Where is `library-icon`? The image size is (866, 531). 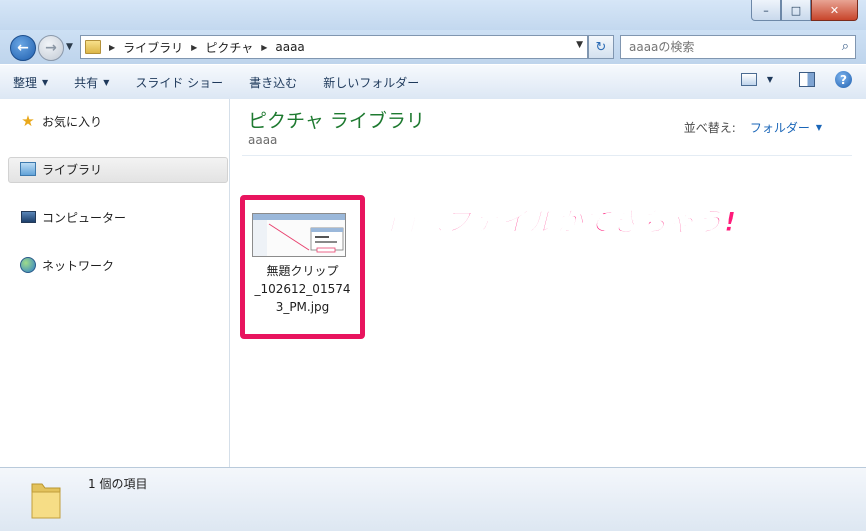 library-icon is located at coordinates (28, 169).